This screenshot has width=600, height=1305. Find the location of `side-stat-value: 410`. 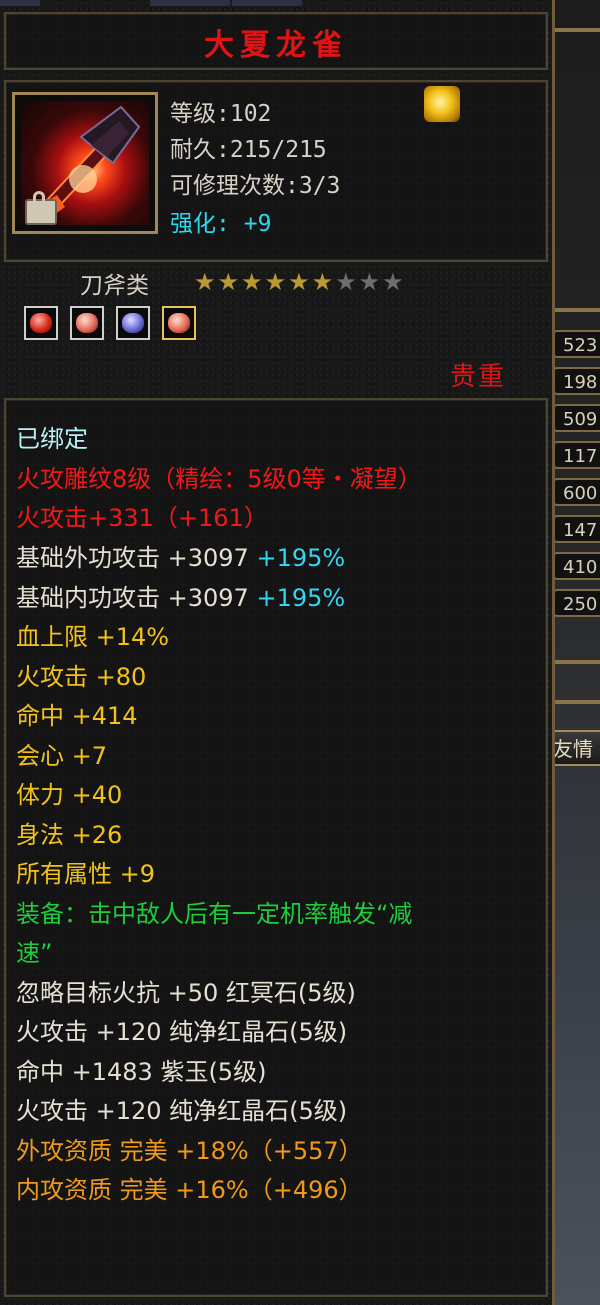

side-stat-value: 410 is located at coordinates (576, 566).